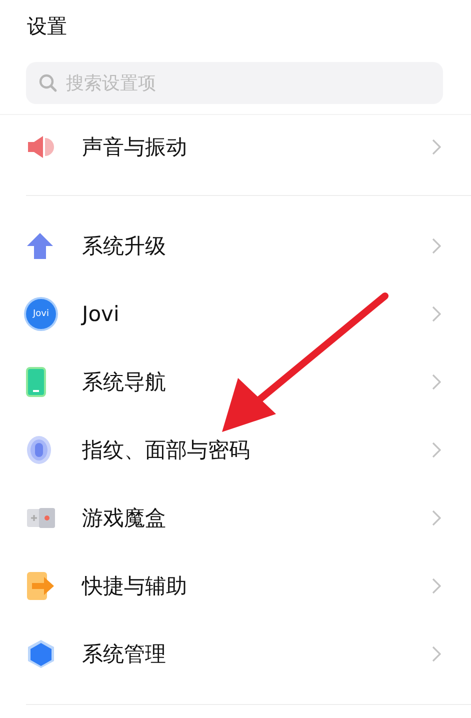 The width and height of the screenshot is (471, 718). I want to click on item-label: 声音与振动, so click(135, 147).